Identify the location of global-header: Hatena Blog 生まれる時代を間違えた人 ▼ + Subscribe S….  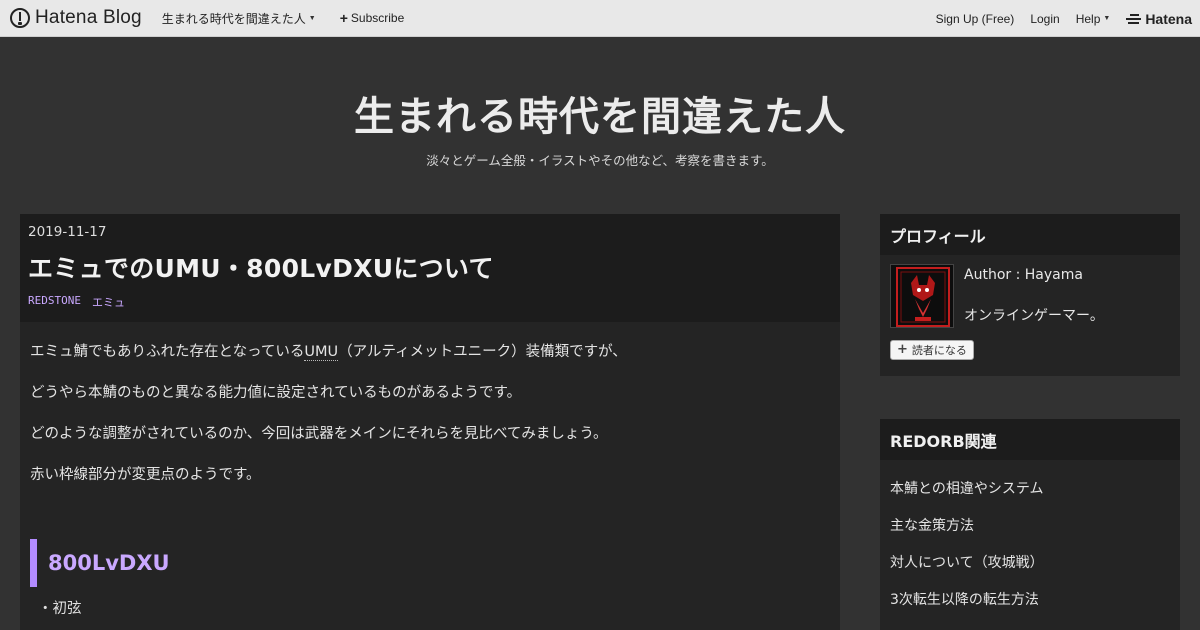
(600, 18).